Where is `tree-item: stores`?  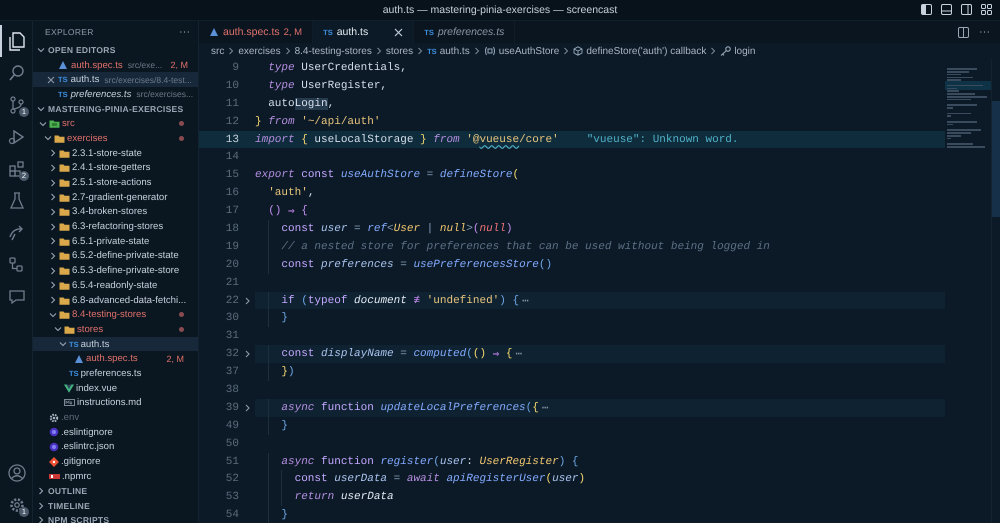 tree-item: stores is located at coordinates (115, 329).